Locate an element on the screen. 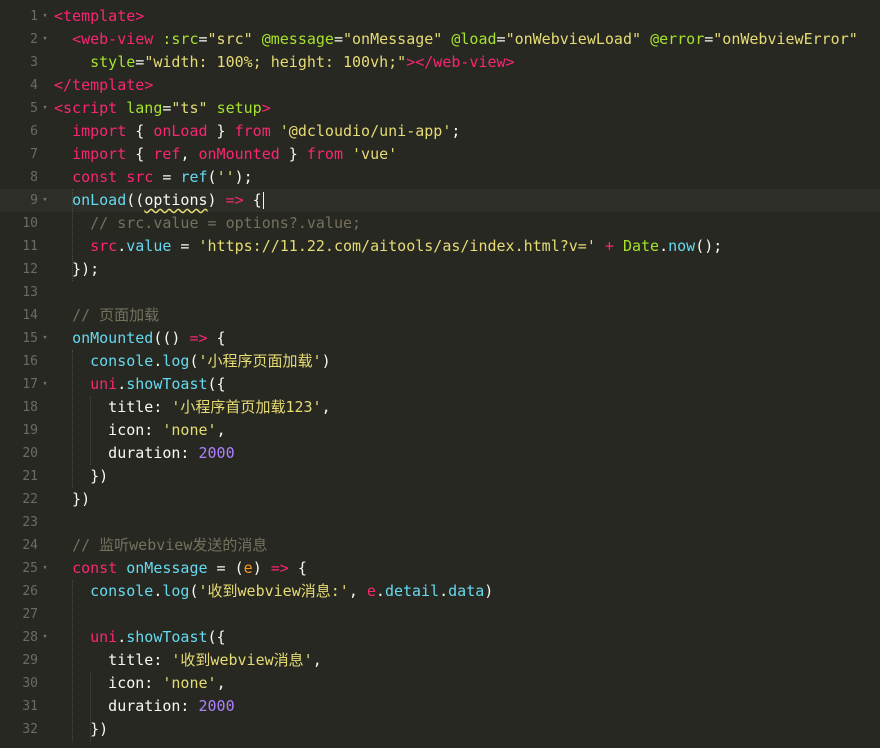 This screenshot has height=748, width=880. code-line: 15 ▾ onMounted(() => { is located at coordinates (440, 338).